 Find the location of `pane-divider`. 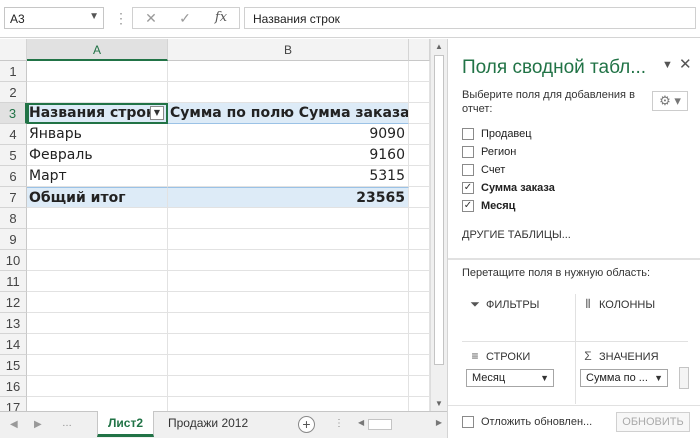

pane-divider is located at coordinates (574, 259).